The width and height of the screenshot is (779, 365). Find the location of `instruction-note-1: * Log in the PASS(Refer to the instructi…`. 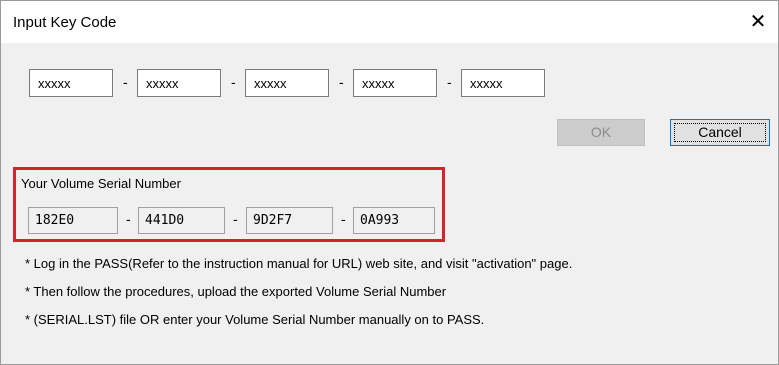

instruction-note-1: * Log in the PASS(Refer to the instructi… is located at coordinates (299, 263).